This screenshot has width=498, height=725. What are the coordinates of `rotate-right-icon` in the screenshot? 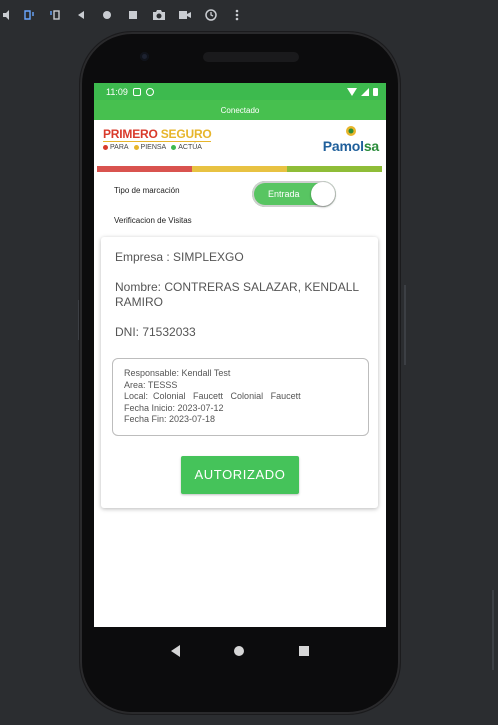 It's located at (55, 15).